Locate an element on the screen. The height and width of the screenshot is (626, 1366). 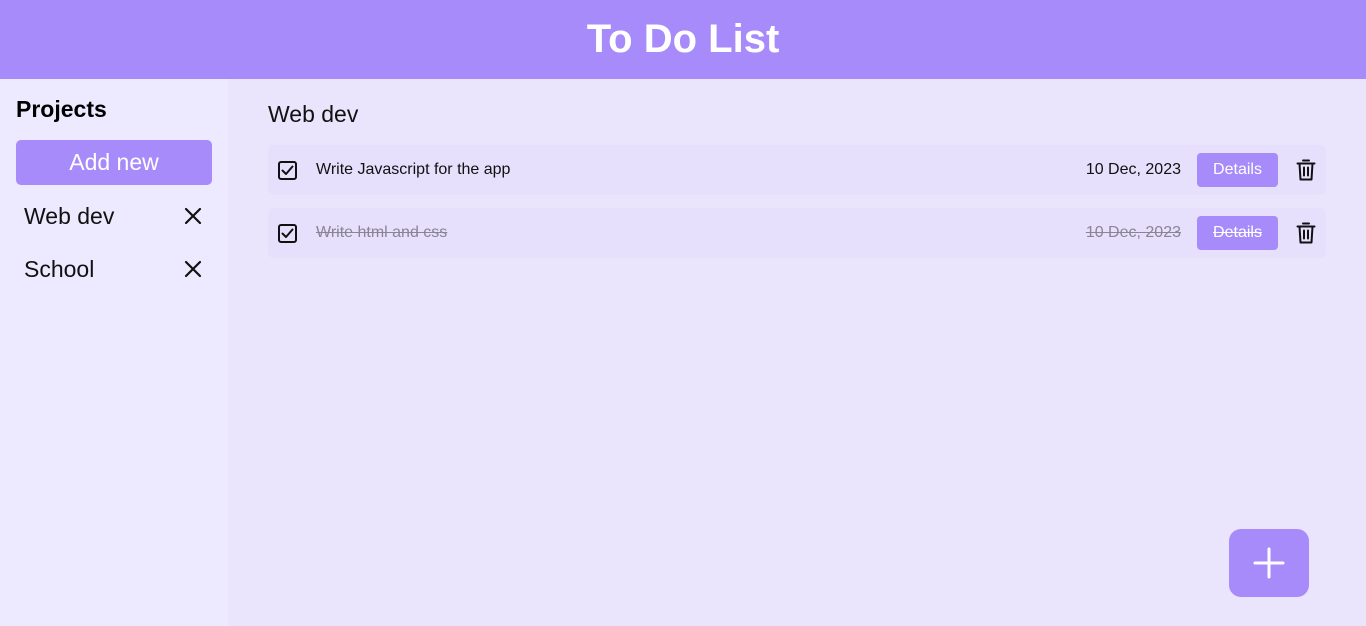
plus-icon is located at coordinates (1269, 563).